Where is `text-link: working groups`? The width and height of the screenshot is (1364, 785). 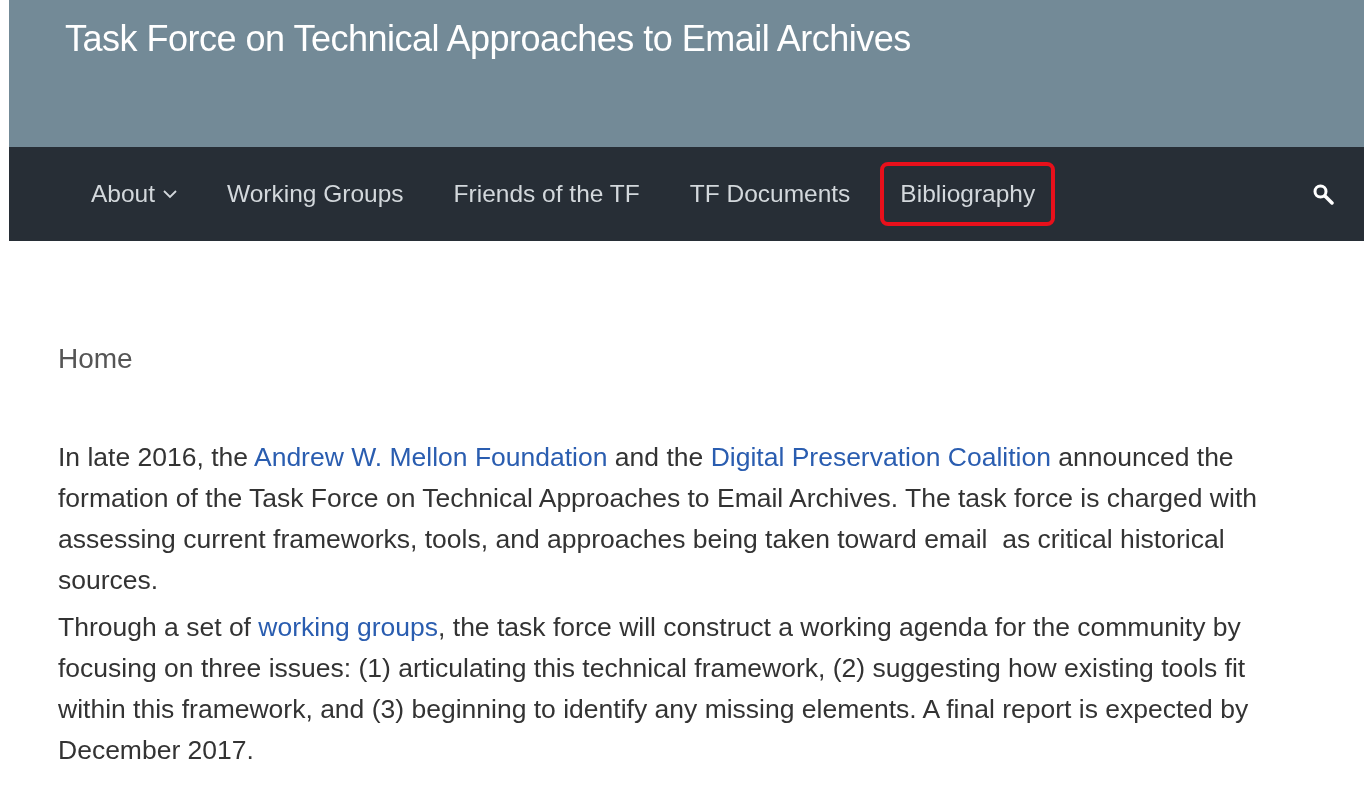
text-link: working groups is located at coordinates (348, 627).